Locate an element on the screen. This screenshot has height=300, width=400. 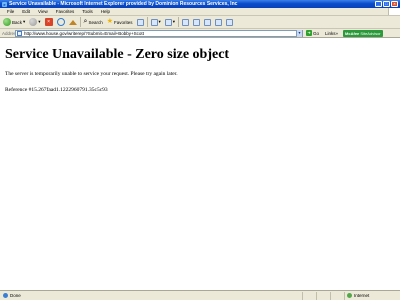
edit-page-icon is located at coordinates (186, 22).